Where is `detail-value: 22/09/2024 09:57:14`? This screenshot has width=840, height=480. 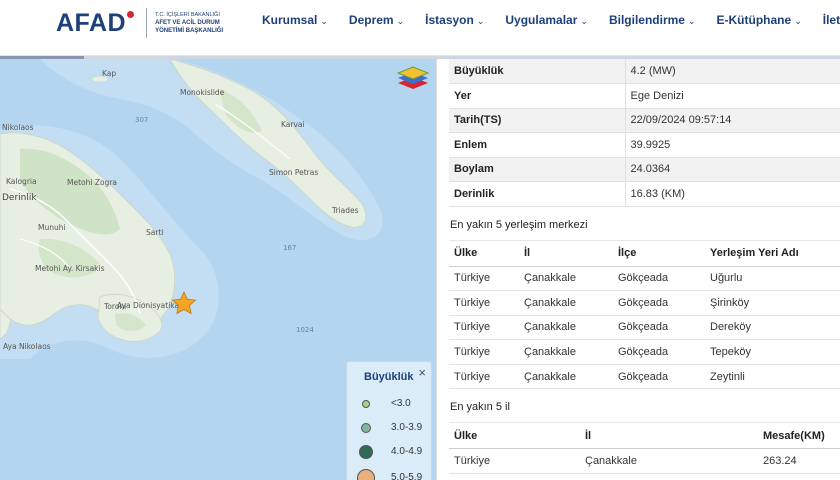 detail-value: 22/09/2024 09:57:14 is located at coordinates (732, 120).